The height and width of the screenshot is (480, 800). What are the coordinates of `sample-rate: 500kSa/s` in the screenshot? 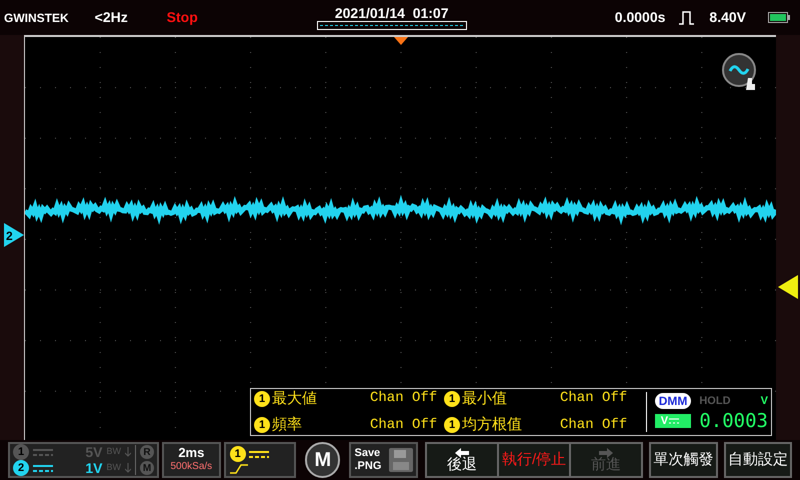 It's located at (191, 467).